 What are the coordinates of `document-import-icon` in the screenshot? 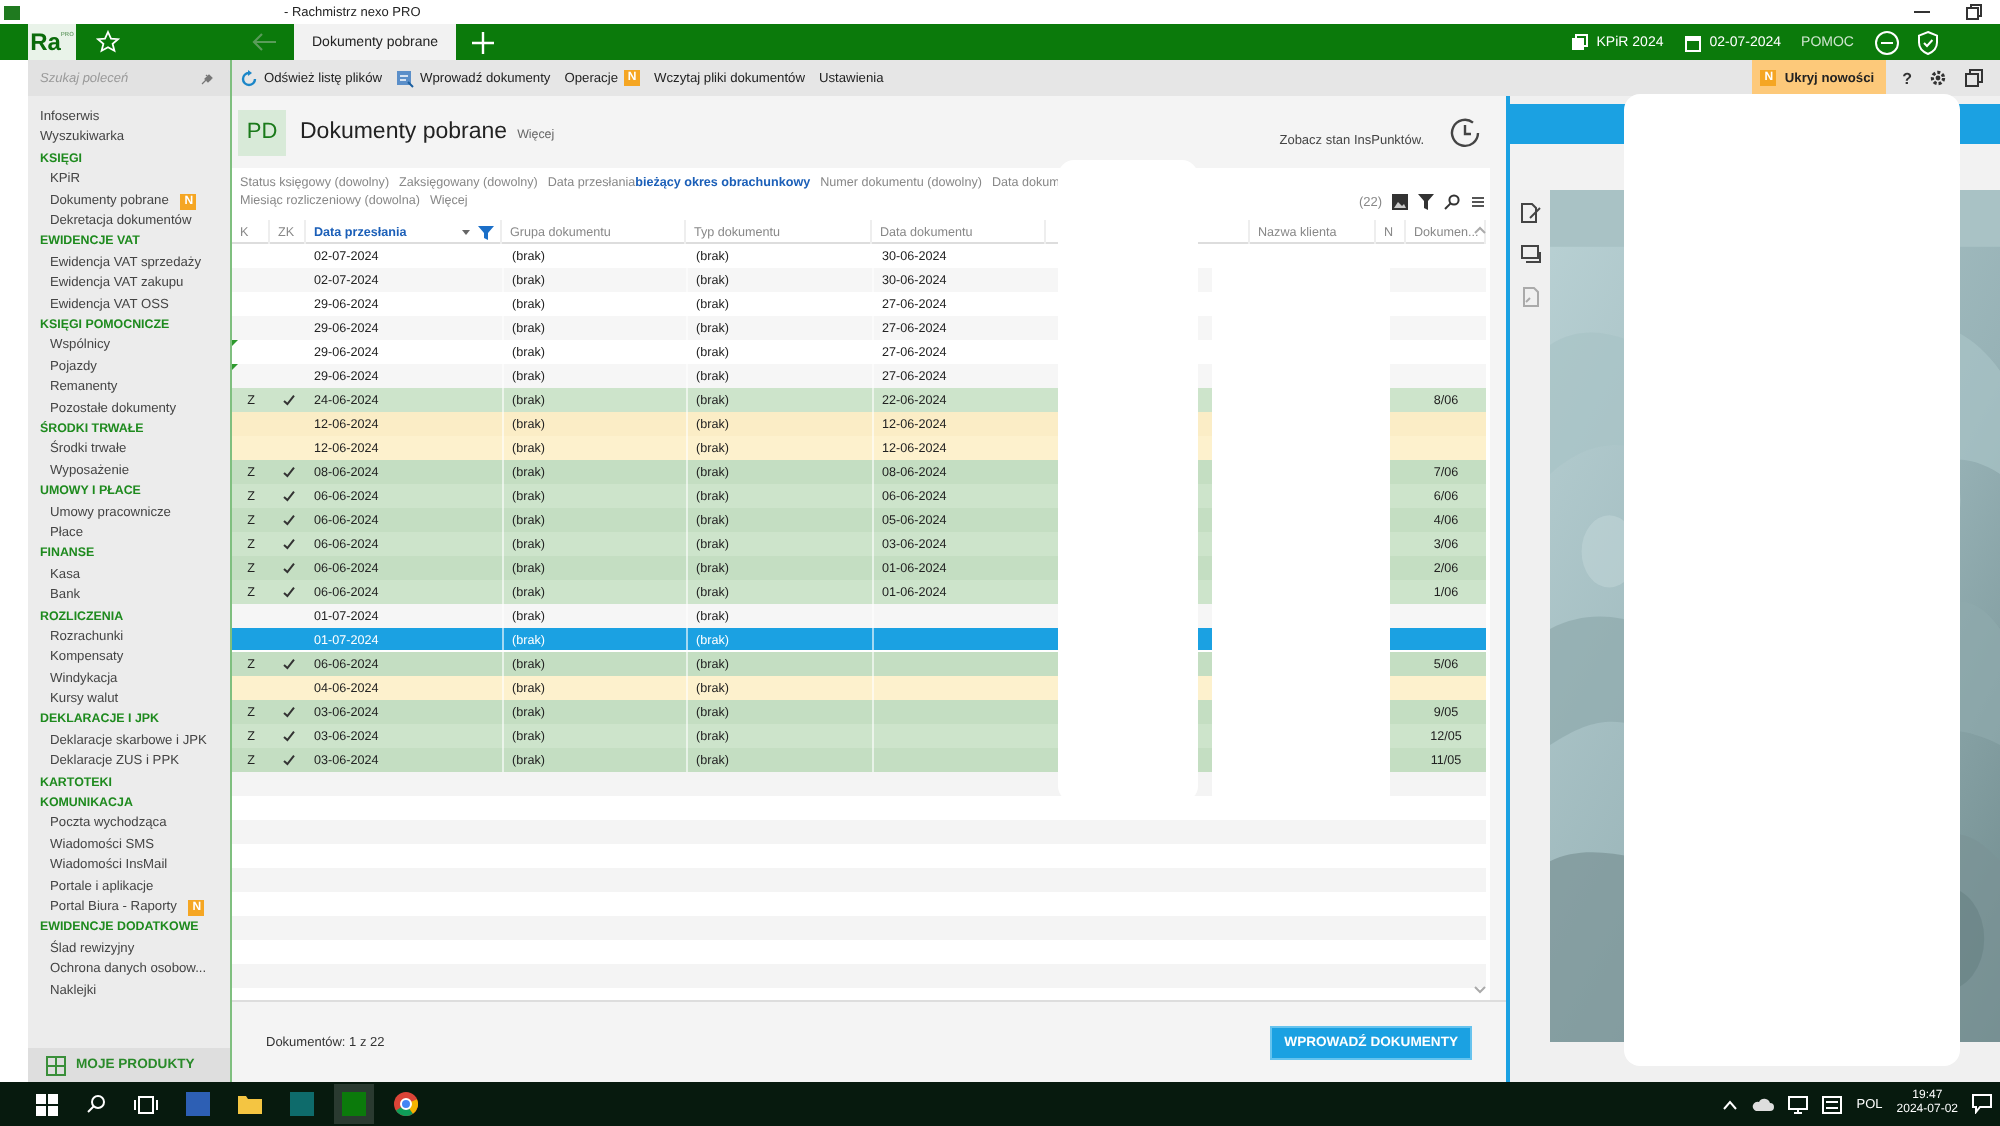 It's located at (405, 78).